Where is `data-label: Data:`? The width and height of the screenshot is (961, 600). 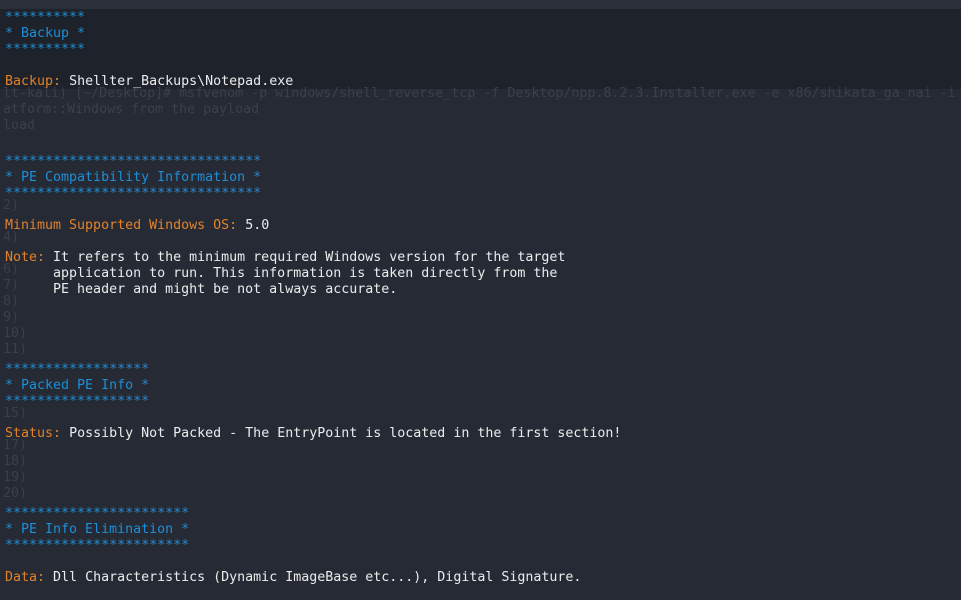
data-label: Data: is located at coordinates (25, 577).